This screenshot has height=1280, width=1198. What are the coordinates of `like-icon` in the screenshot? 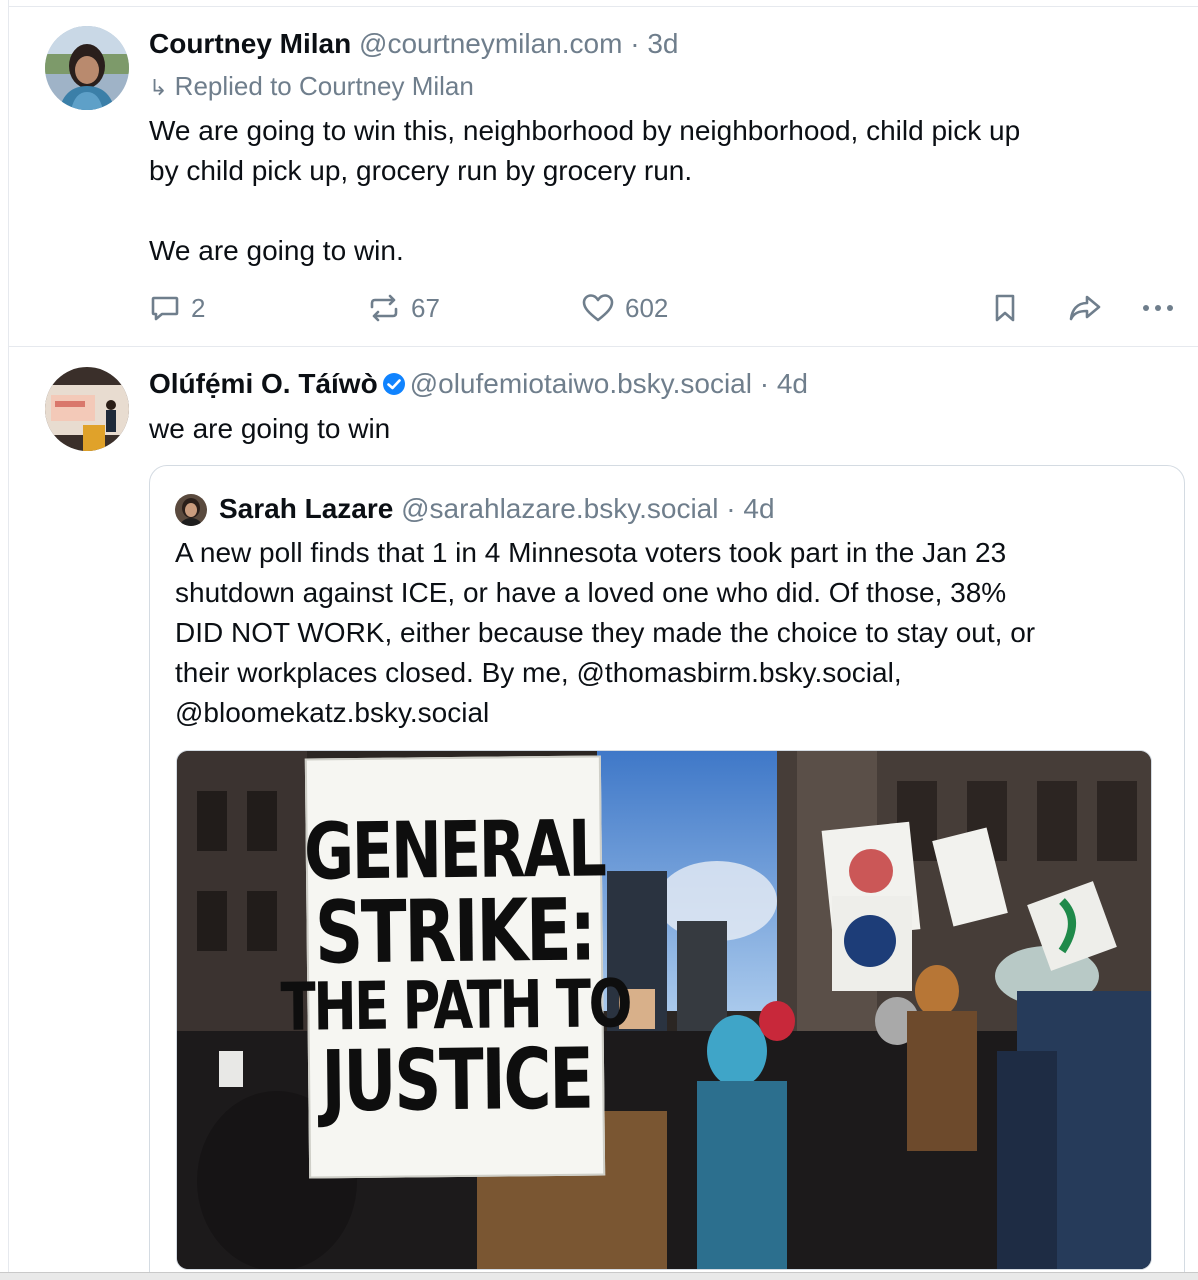 It's located at (598, 308).